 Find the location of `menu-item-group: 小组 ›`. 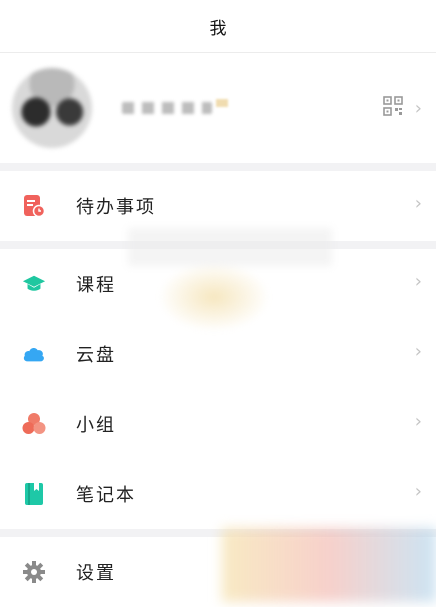

menu-item-group: 小组 › is located at coordinates (218, 424).